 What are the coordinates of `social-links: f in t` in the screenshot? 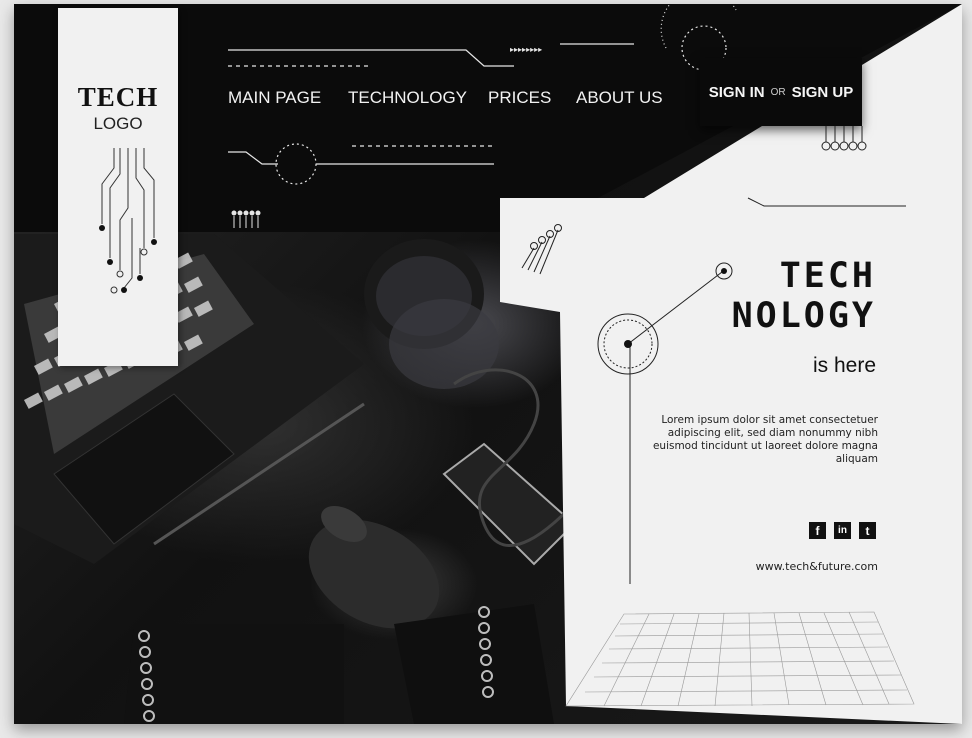 It's located at (842, 531).